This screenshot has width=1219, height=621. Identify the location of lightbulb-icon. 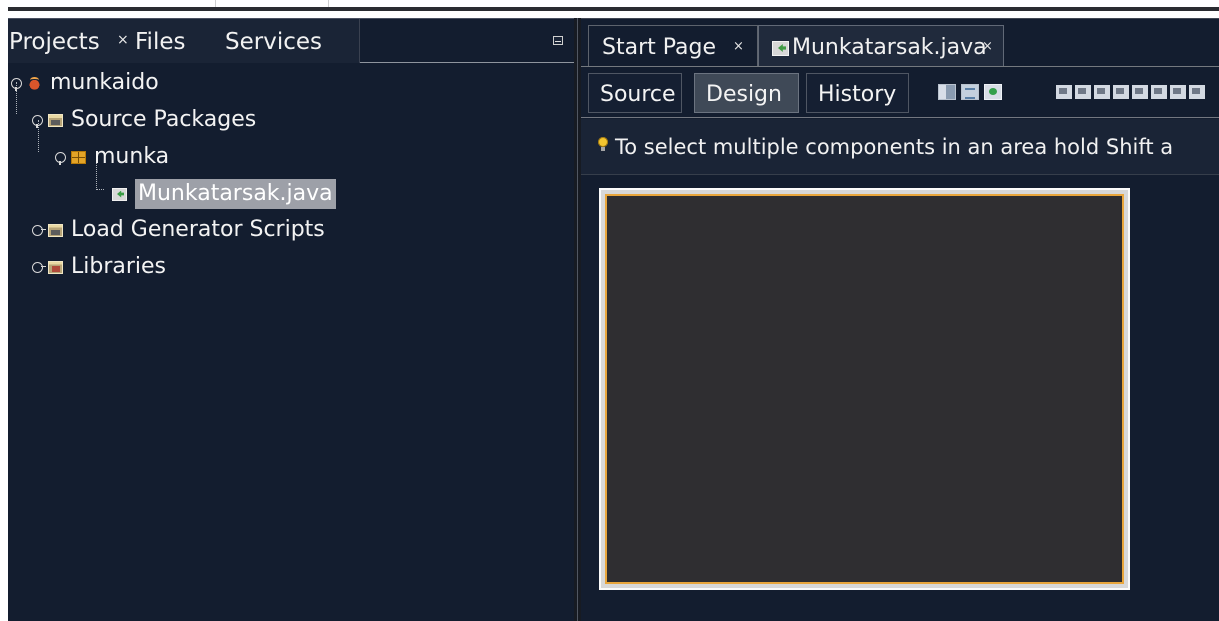
(603, 144).